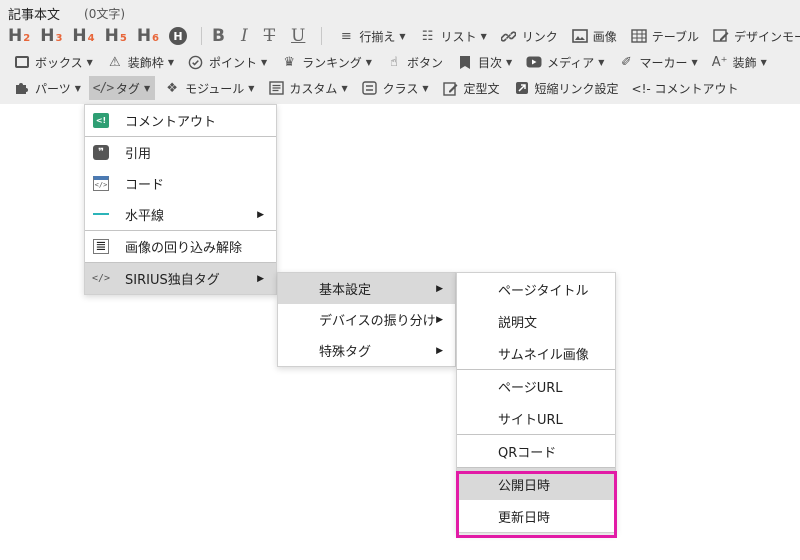 This screenshot has height=560, width=800. What do you see at coordinates (509, 36) in the screenshot?
I see `link-icon` at bounding box center [509, 36].